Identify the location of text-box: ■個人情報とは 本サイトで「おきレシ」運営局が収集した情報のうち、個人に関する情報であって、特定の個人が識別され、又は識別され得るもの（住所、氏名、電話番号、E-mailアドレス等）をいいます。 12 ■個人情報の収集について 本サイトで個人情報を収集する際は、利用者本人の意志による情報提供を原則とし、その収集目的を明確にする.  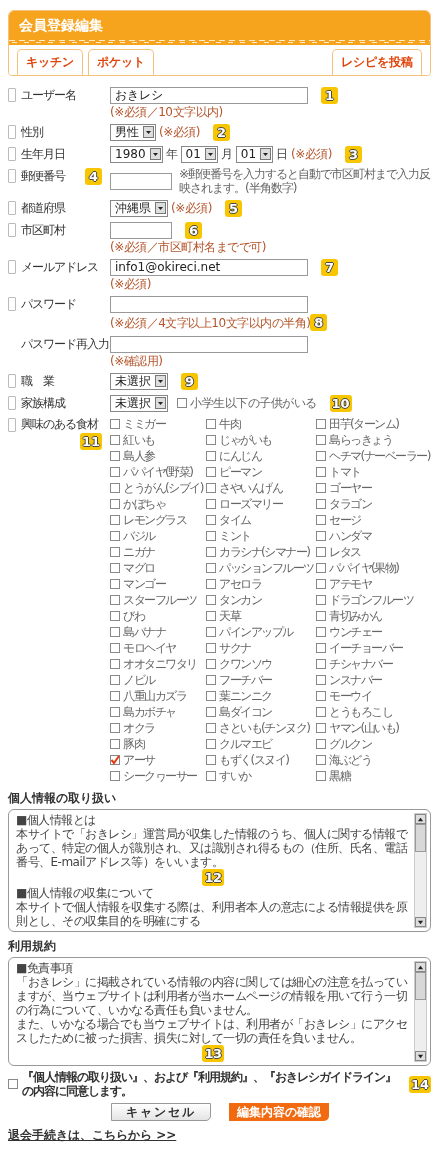
(219, 870).